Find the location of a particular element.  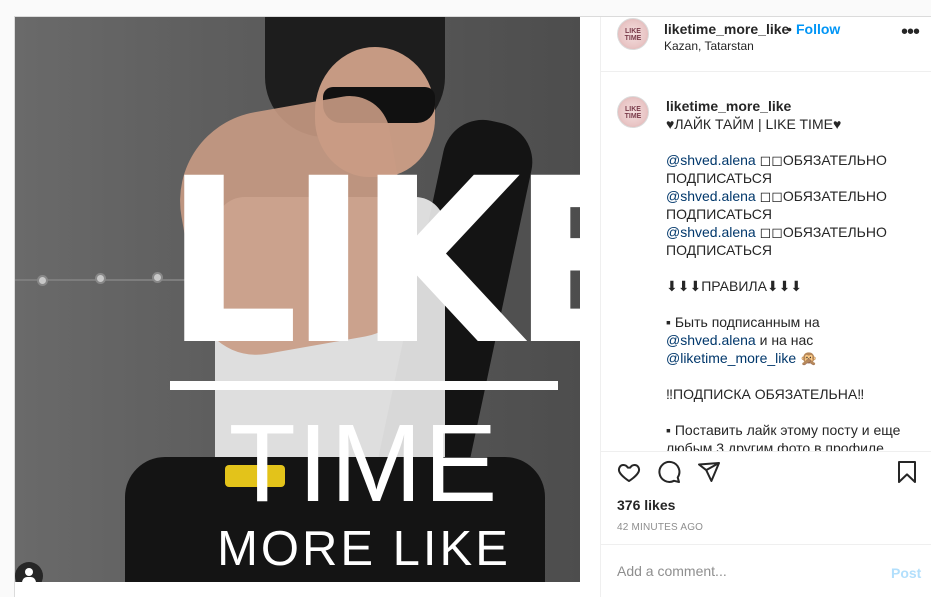

caption-text: ▪ Быть подписанным на is located at coordinates (743, 322).